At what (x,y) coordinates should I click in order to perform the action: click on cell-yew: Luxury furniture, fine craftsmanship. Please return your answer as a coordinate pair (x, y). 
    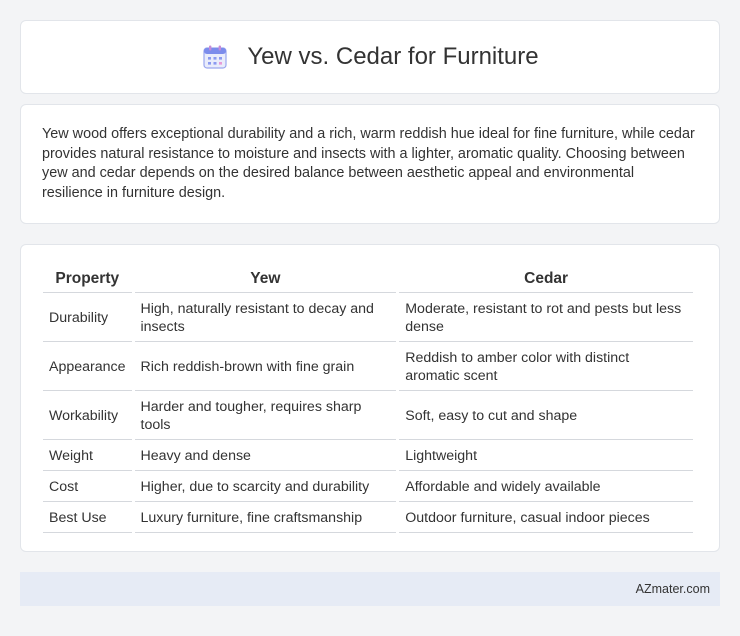
    Looking at the image, I should click on (265, 518).